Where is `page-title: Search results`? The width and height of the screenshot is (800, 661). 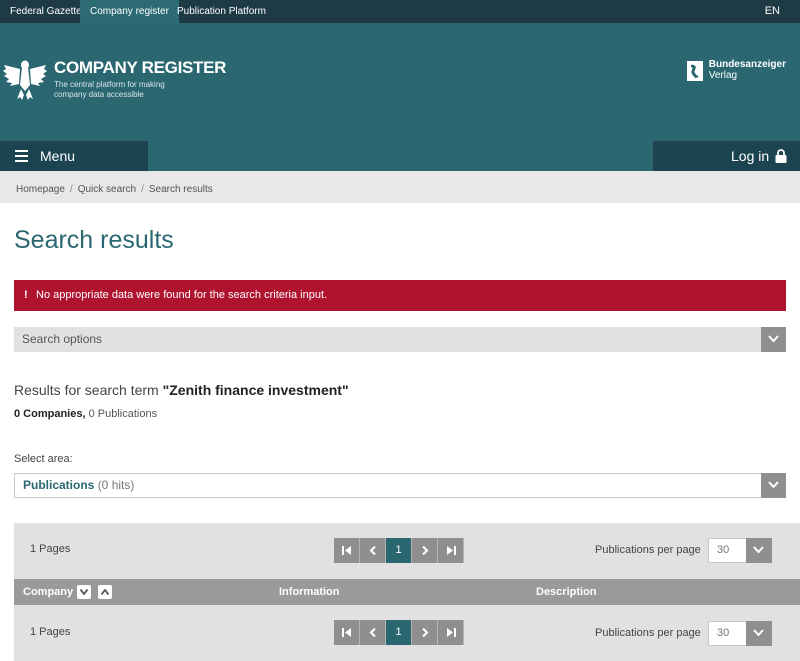 page-title: Search results is located at coordinates (94, 240).